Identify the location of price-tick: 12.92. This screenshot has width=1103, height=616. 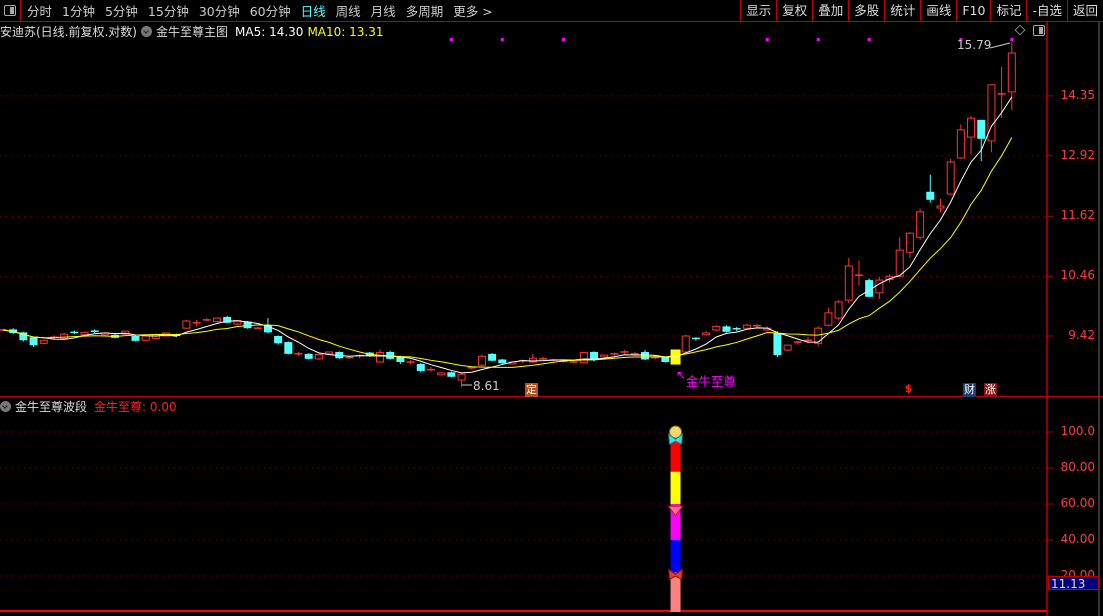
(1077, 154).